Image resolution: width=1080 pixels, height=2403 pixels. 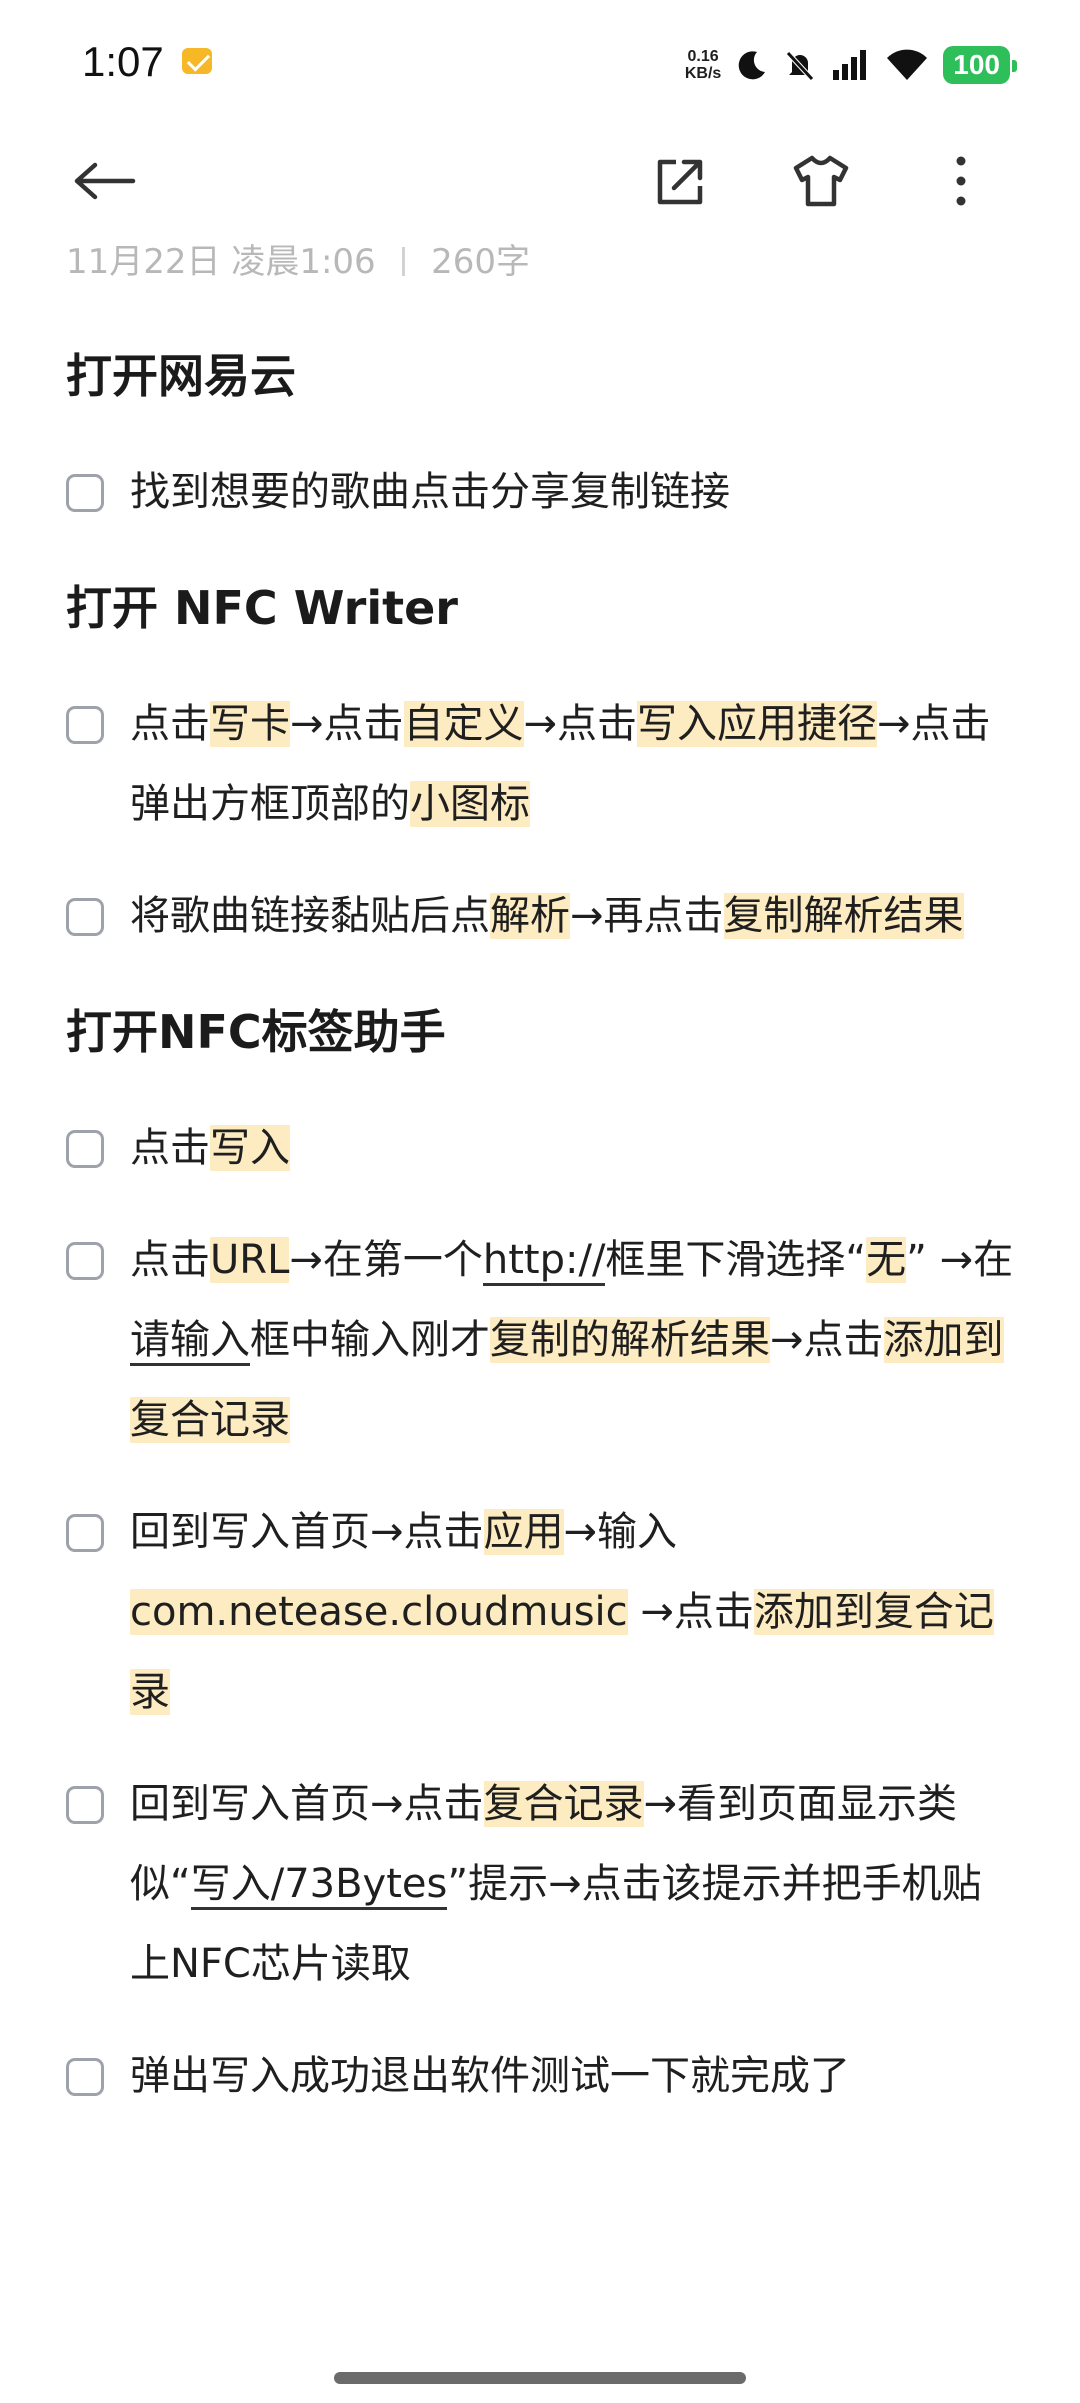 I want to click on shirt-icon, so click(x=821, y=181).